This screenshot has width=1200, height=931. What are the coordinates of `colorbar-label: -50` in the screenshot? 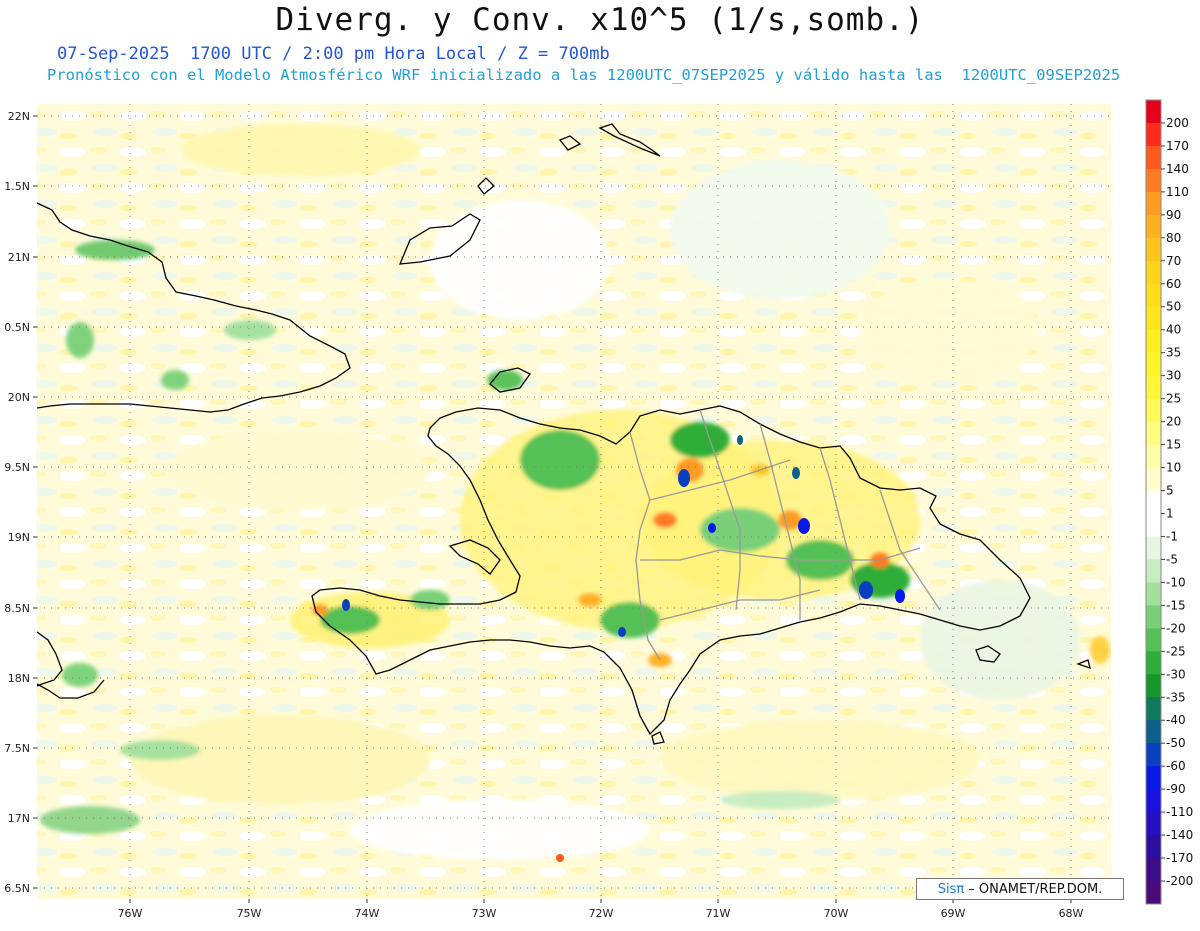 It's located at (1176, 743).